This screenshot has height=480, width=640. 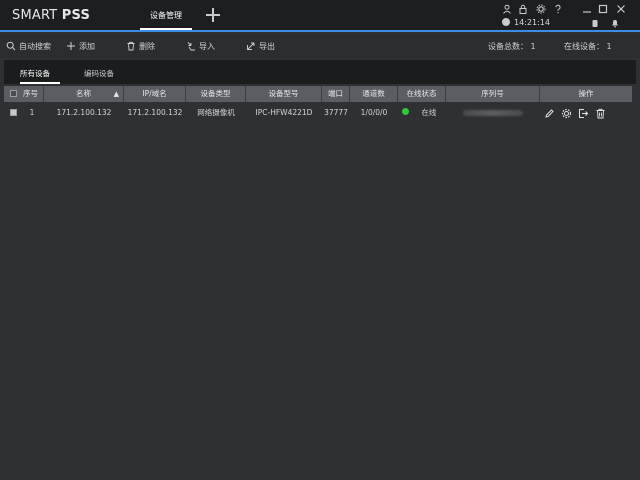 I want to click on clock-icon, so click(x=506, y=22).